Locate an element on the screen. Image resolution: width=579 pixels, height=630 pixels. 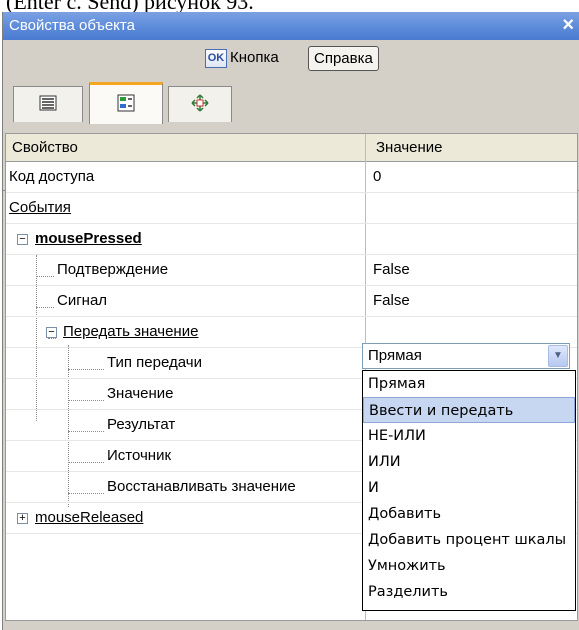
object-toolbar: OK Кнопка Справка is located at coordinates (291, 58).